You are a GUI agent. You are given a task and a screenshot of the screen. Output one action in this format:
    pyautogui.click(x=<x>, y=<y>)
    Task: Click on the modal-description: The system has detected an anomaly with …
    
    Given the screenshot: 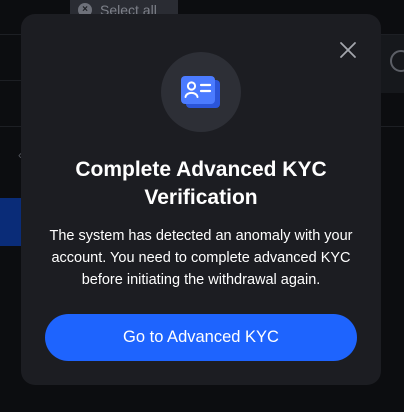 What is the action you would take?
    pyautogui.click(x=201, y=258)
    